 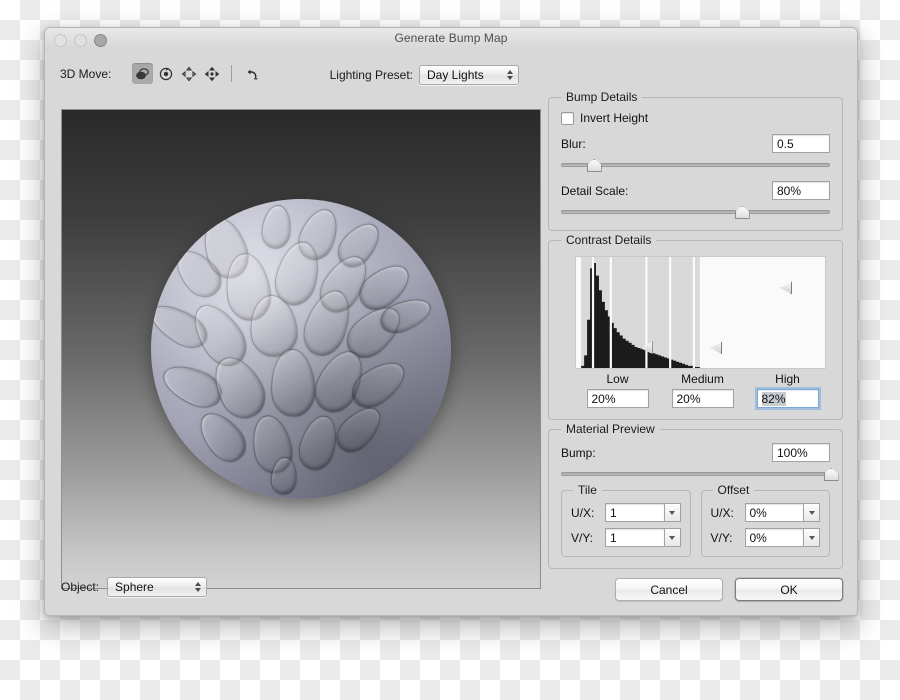 I want to click on bump-slider, so click(x=700, y=474).